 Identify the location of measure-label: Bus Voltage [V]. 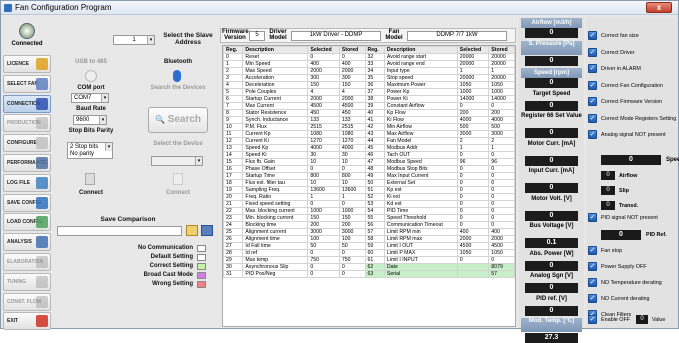
(551, 226).